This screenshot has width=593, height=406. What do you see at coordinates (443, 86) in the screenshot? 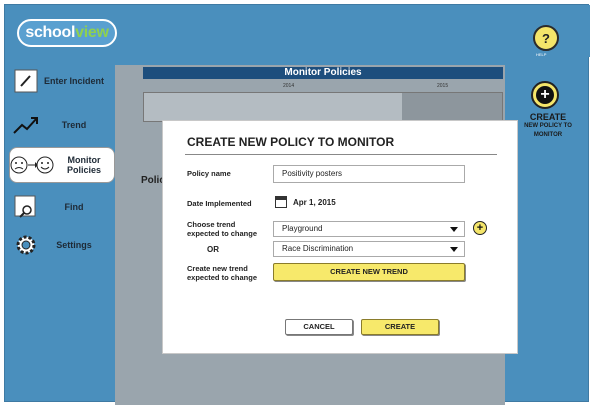
I see `year-label: 2015` at bounding box center [443, 86].